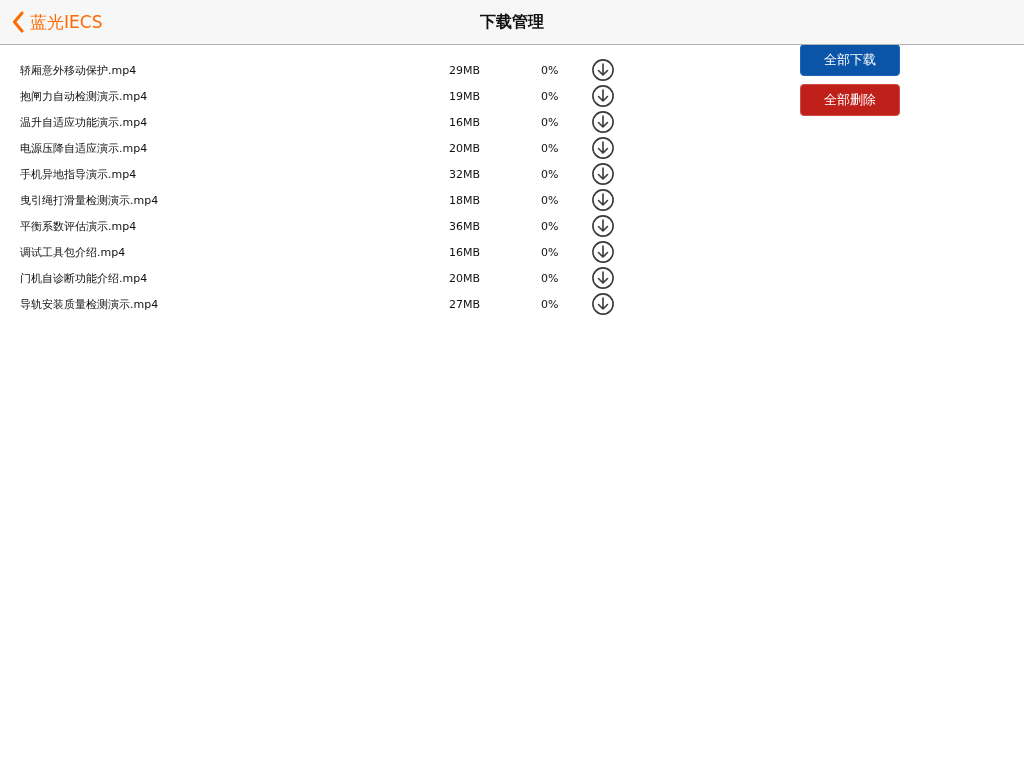  Describe the element at coordinates (84, 278) in the screenshot. I see `file-name: 门机自诊断功能介绍.mp4` at that location.